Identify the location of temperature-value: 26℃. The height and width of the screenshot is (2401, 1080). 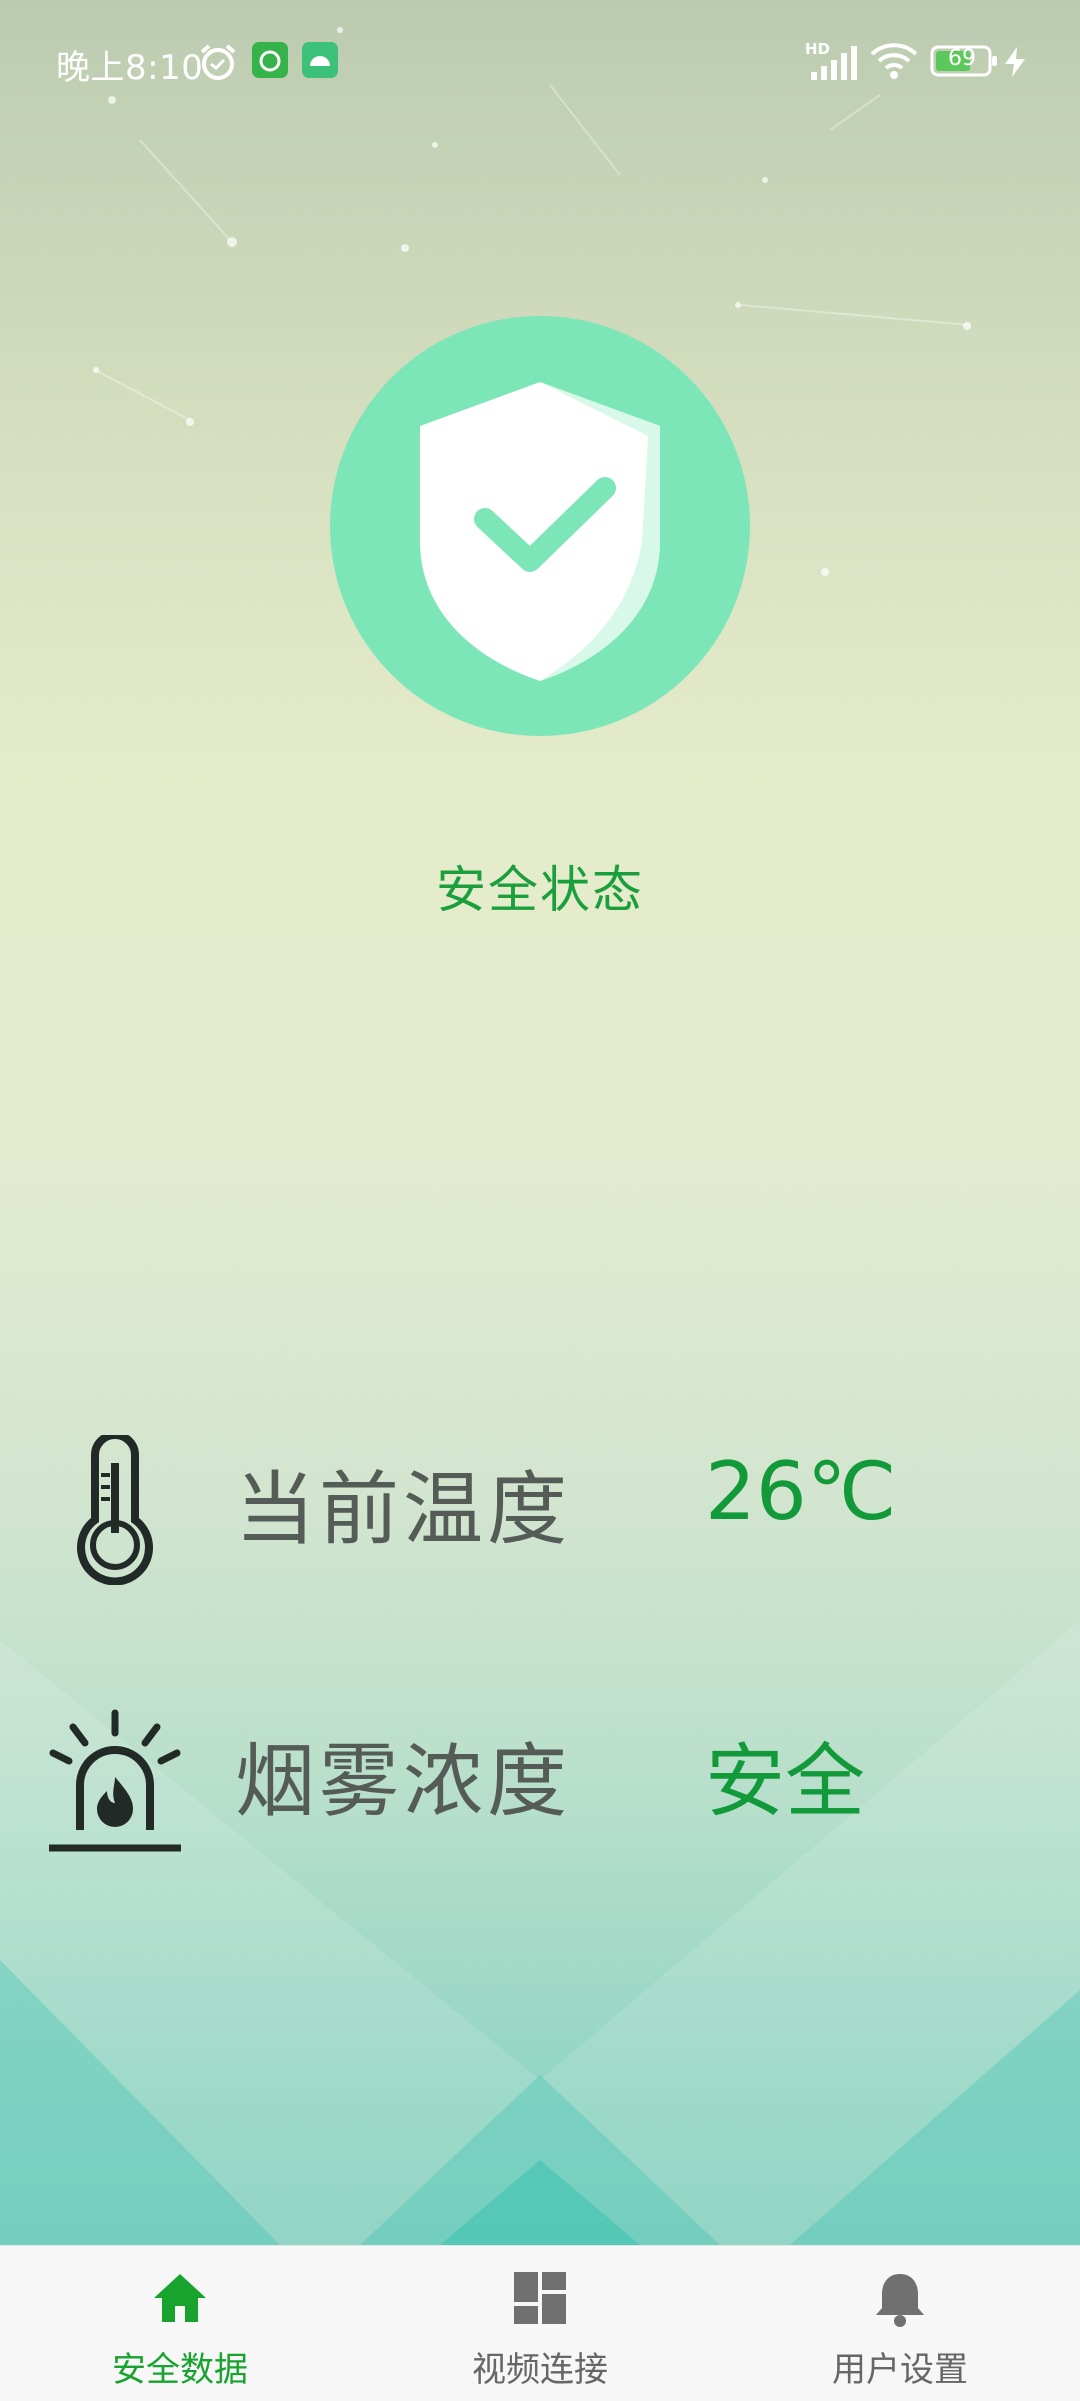
(801, 1491).